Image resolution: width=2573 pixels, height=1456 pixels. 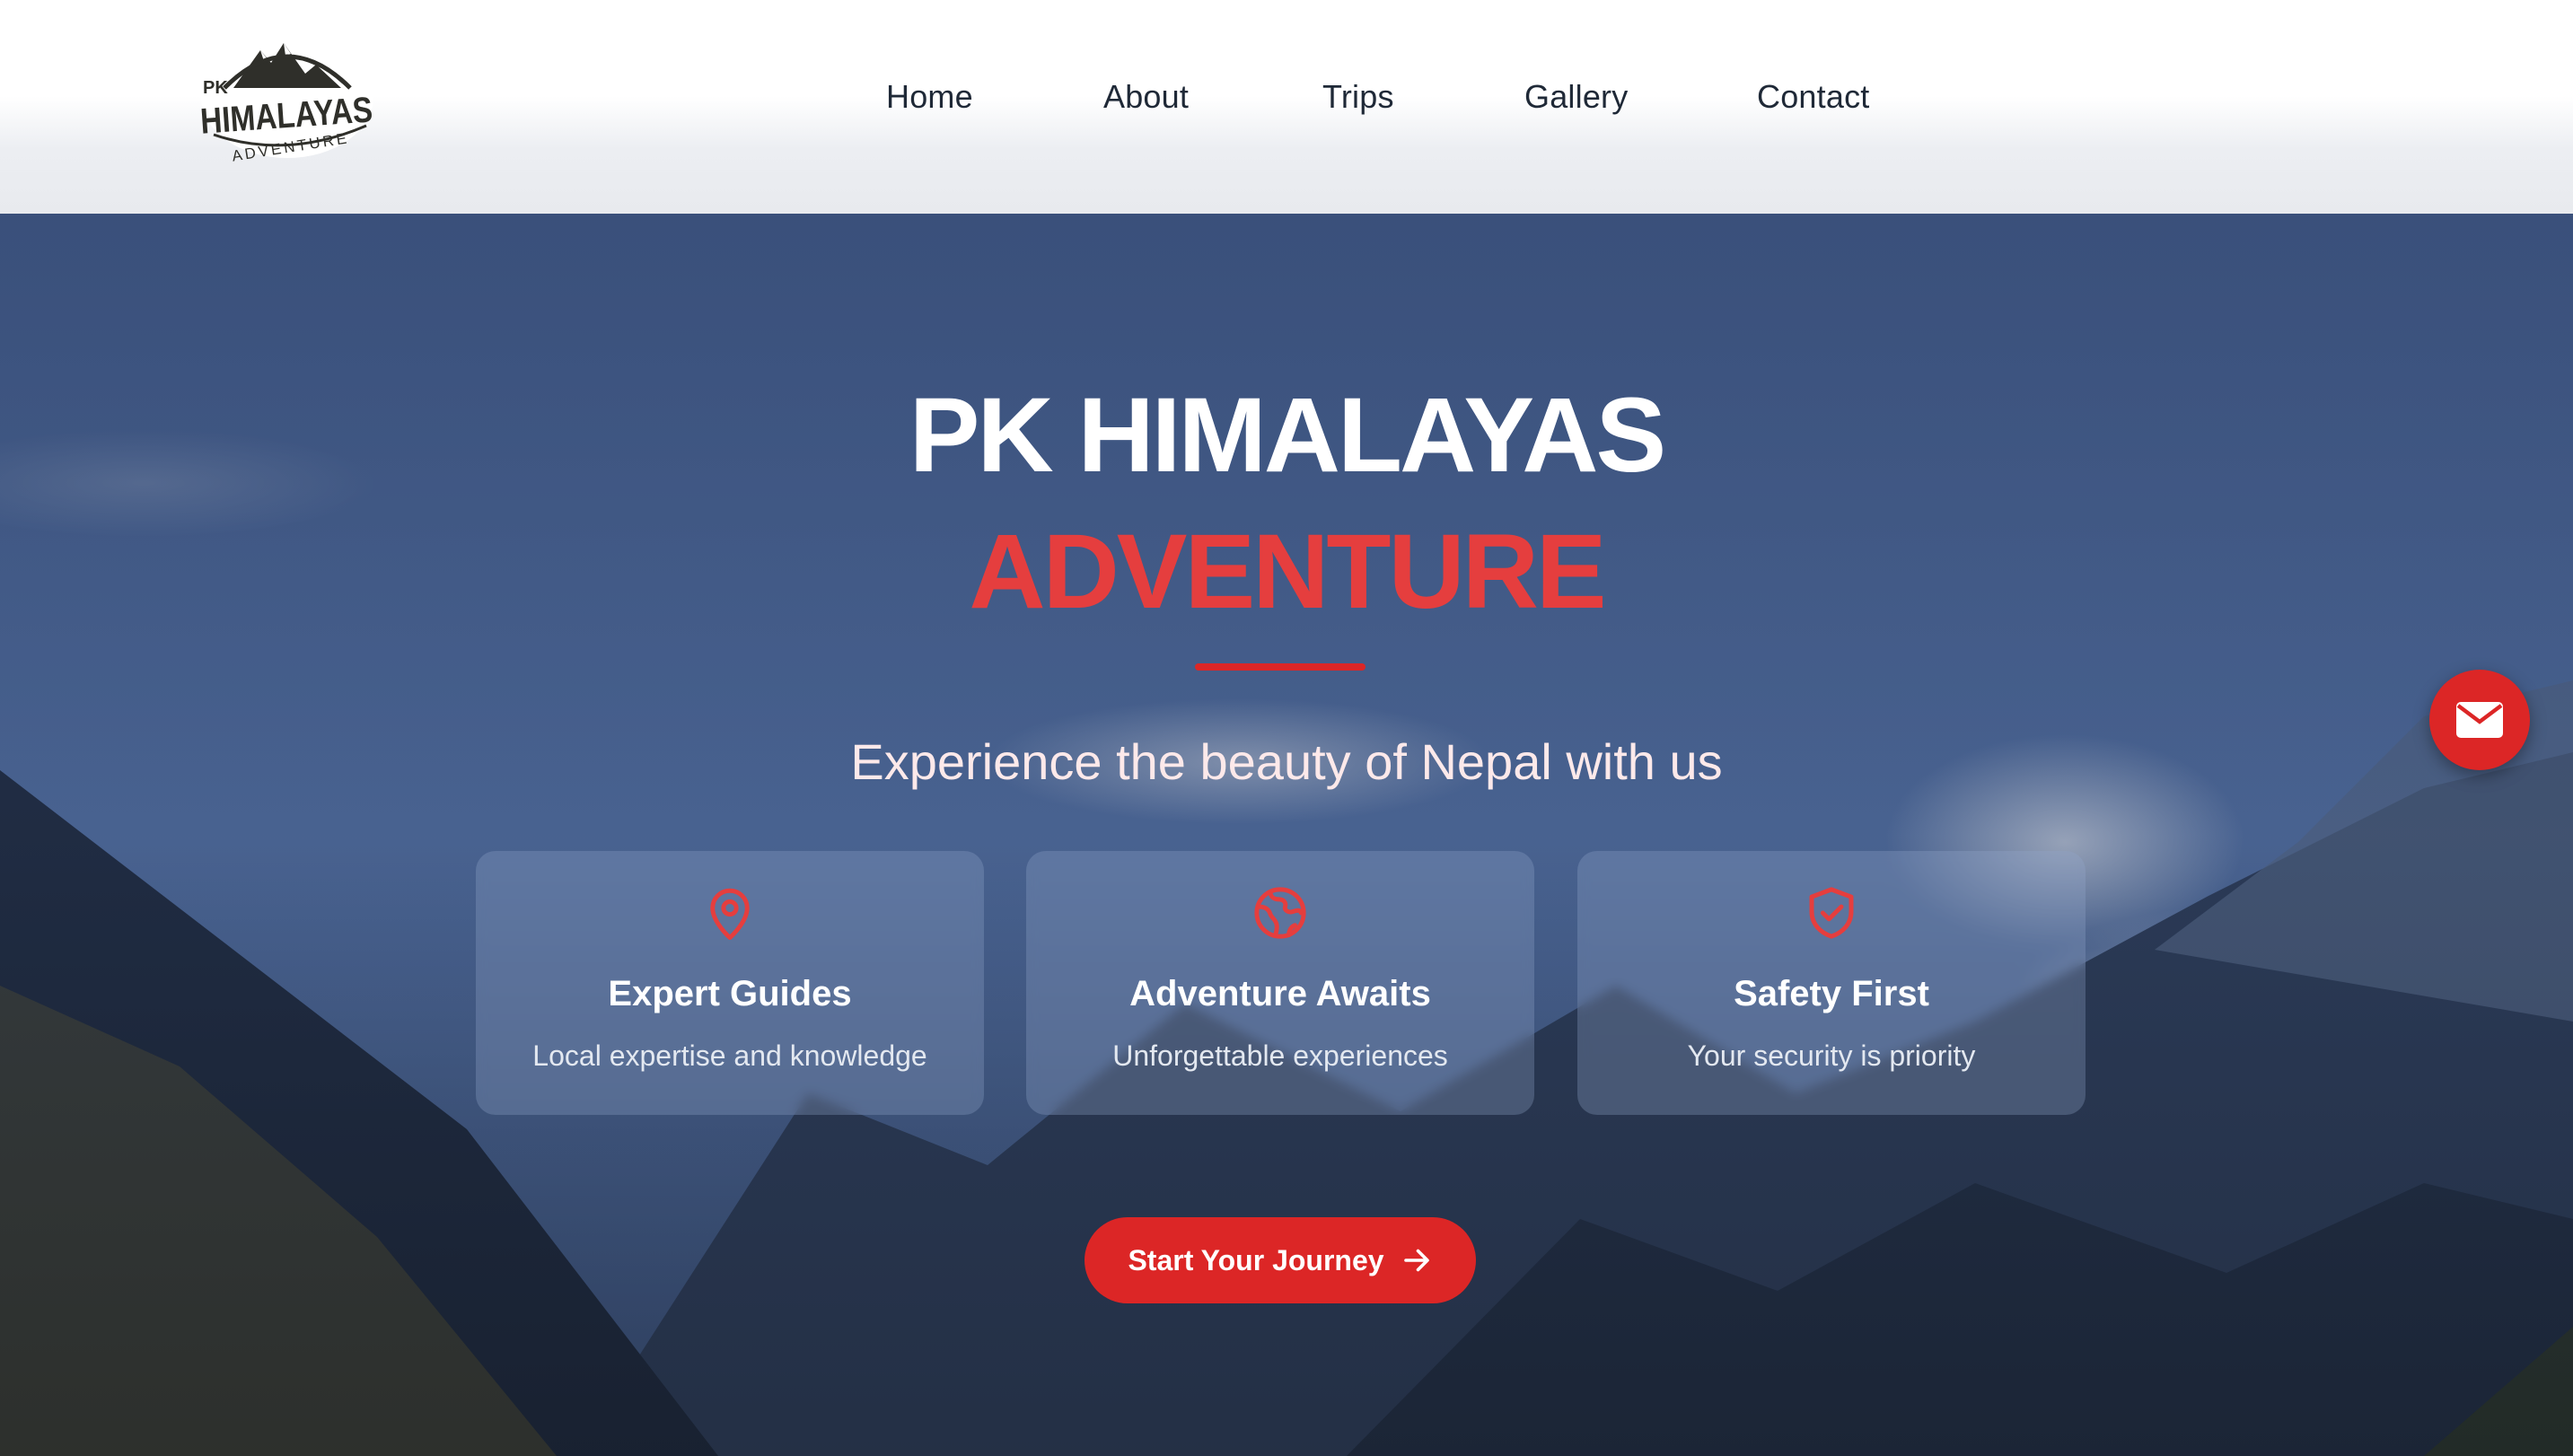 What do you see at coordinates (1280, 913) in the screenshot?
I see `globe-icon` at bounding box center [1280, 913].